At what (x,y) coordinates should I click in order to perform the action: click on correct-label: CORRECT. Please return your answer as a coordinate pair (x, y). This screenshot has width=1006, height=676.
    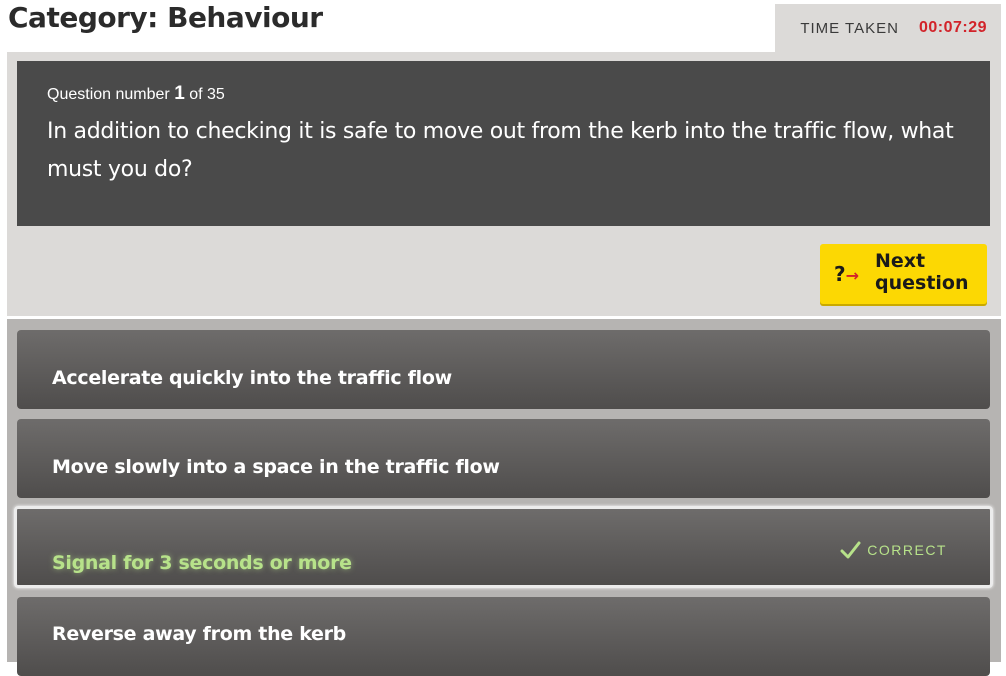
    Looking at the image, I should click on (907, 550).